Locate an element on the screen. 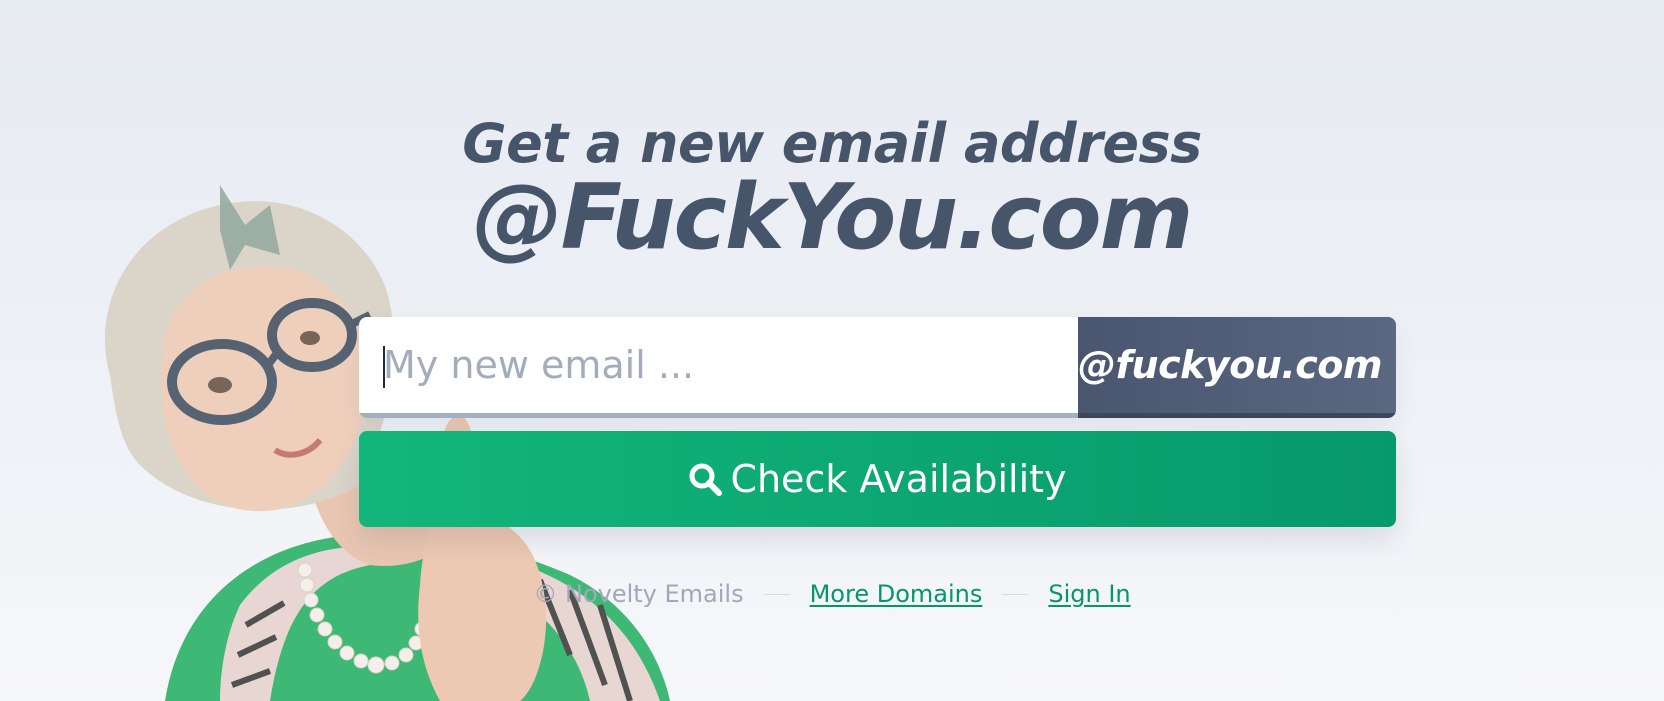 The image size is (1664, 701). email-input-group: @fuckyou.com is located at coordinates (877, 367).